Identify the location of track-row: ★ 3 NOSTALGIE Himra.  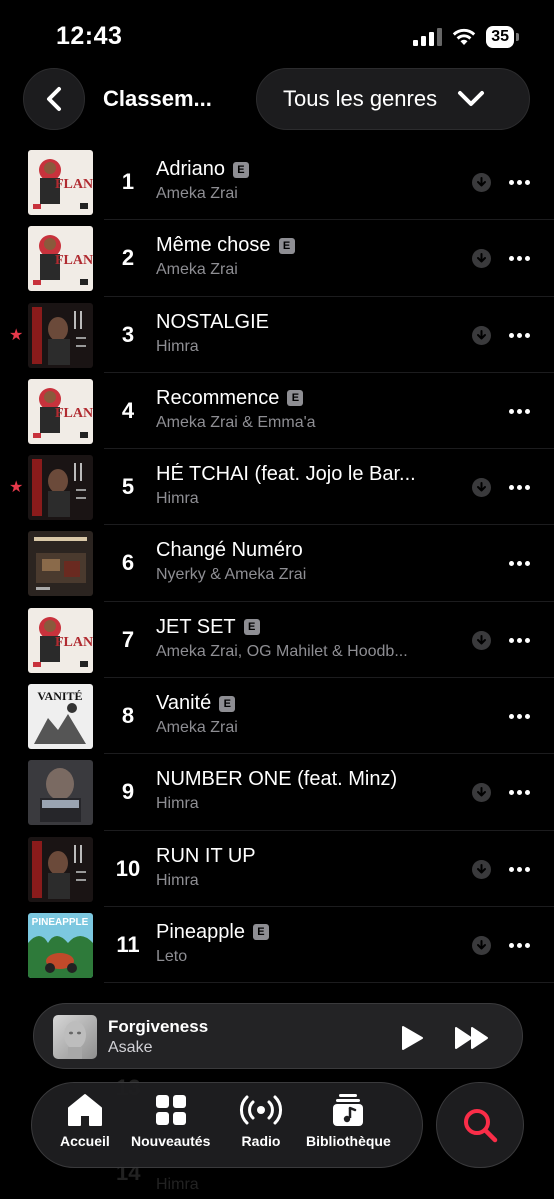
(277, 335).